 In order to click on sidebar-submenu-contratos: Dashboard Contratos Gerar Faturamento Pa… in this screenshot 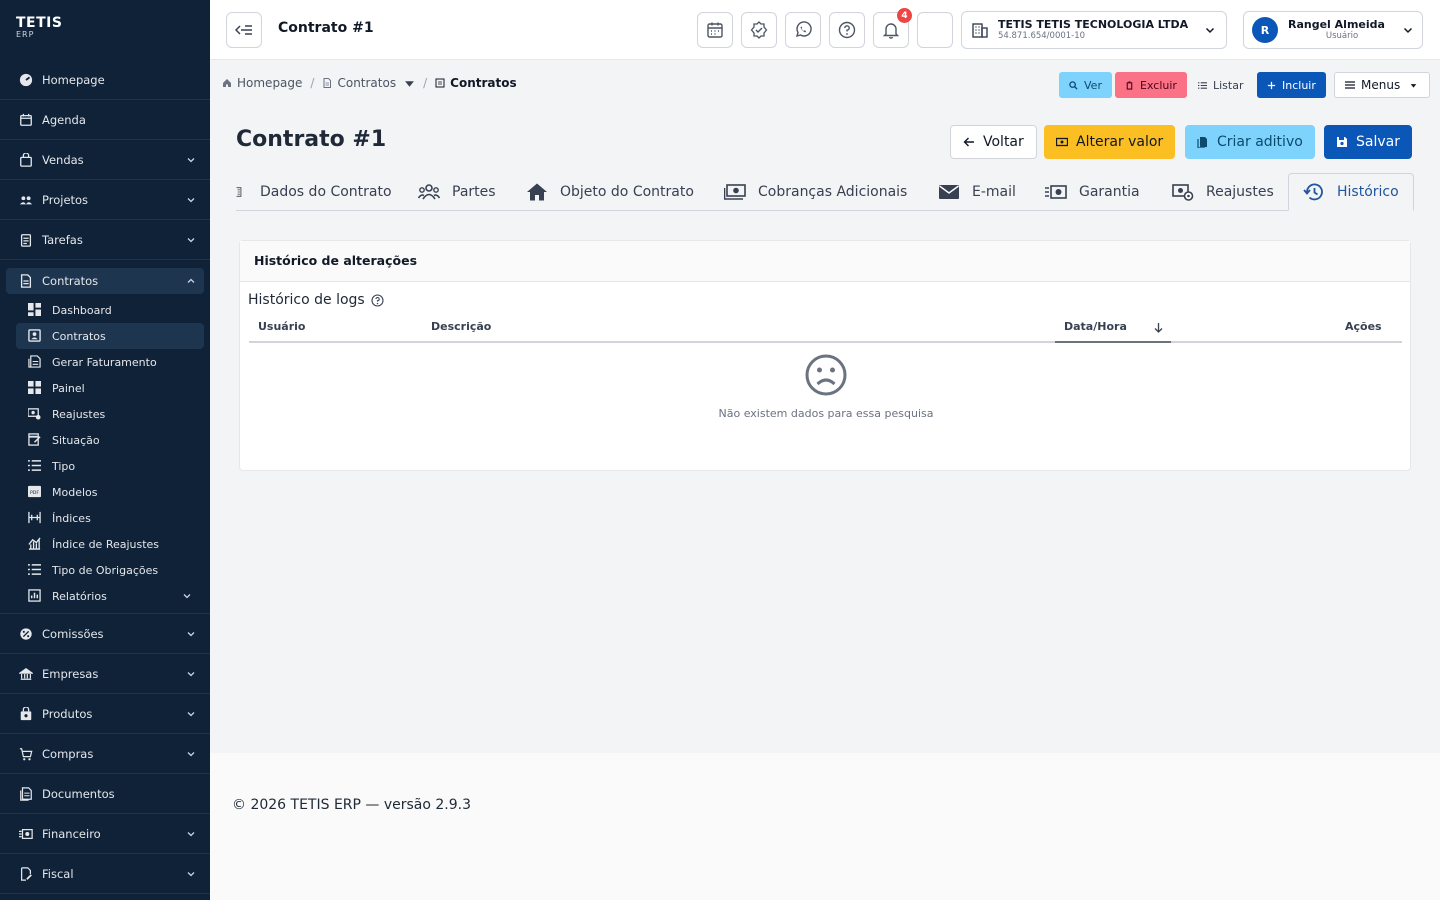, I will do `click(105, 451)`.